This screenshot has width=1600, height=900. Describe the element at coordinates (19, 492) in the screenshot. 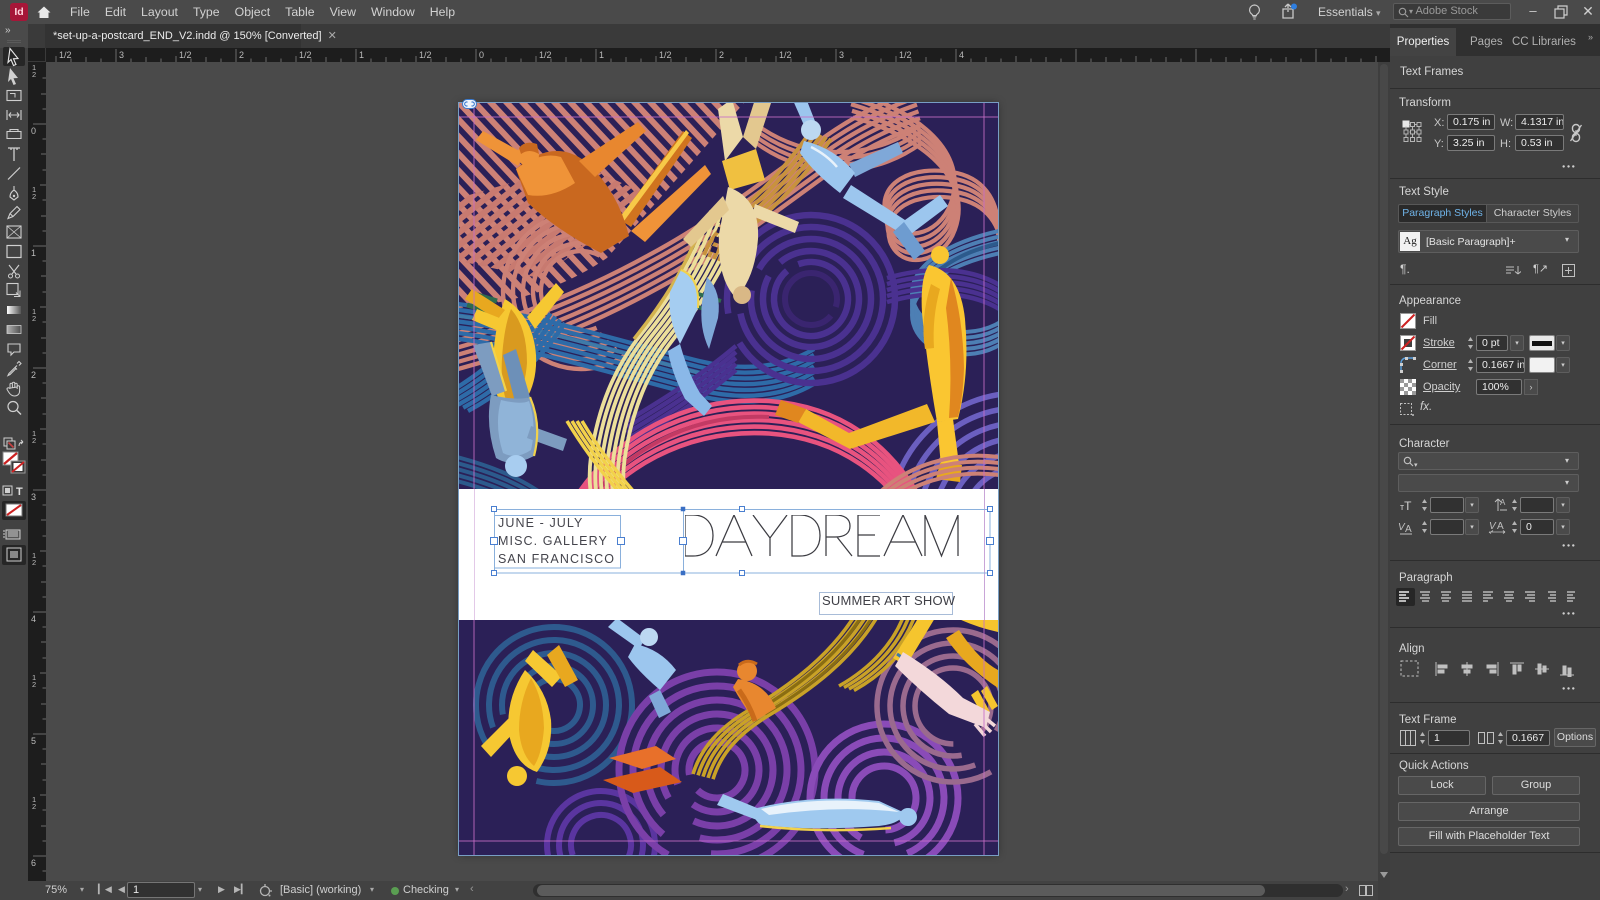

I see `svg-text: T` at that location.